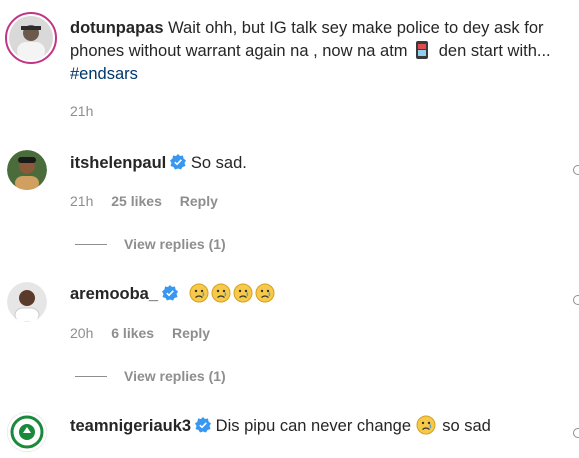 The width and height of the screenshot is (579, 458). What do you see at coordinates (117, 28) in the screenshot?
I see `caption-username: dotunpapas` at bounding box center [117, 28].